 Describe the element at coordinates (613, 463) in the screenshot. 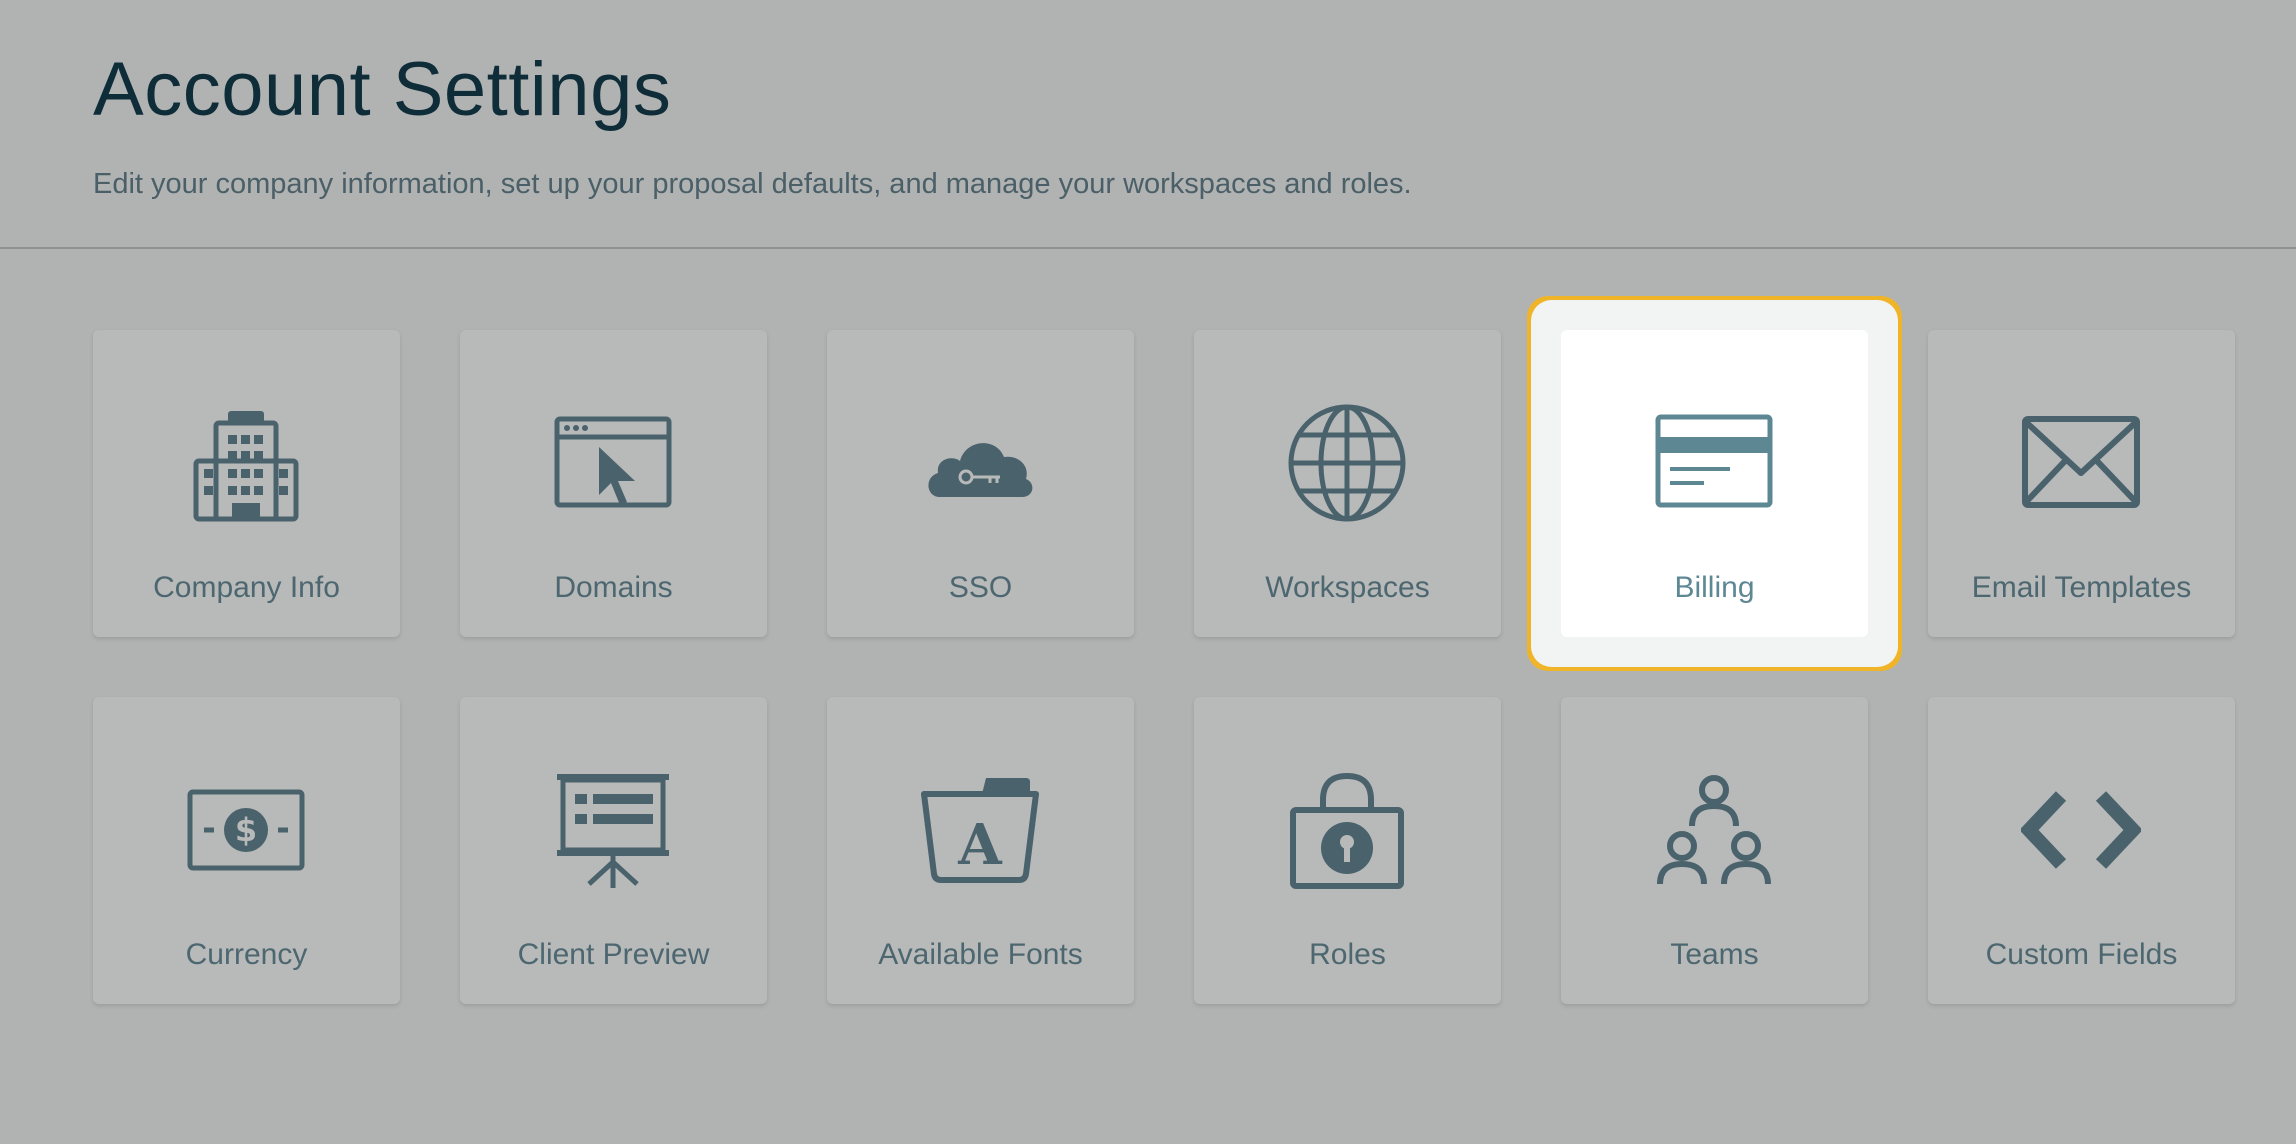

I see `browser-cursor-icon` at that location.